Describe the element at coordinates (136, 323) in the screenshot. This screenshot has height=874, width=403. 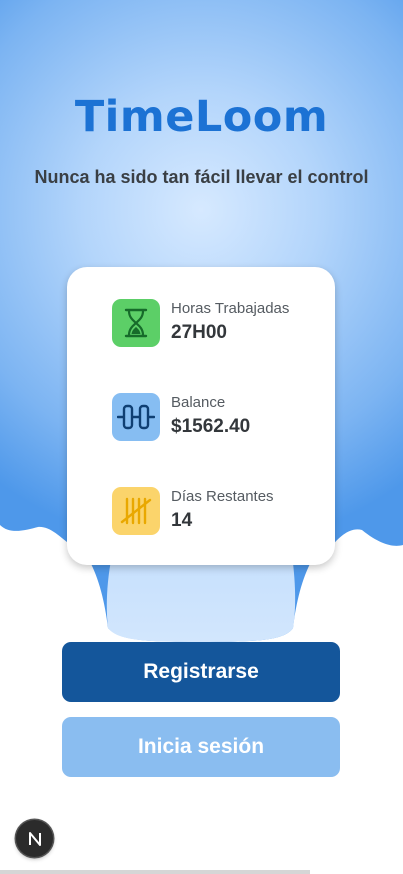
I see `hourglass-icon` at that location.